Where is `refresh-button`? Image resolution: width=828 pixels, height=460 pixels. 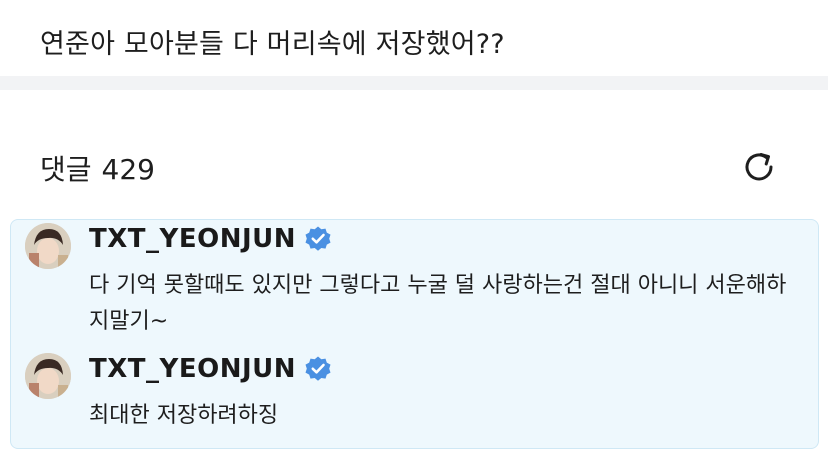 refresh-button is located at coordinates (759, 167).